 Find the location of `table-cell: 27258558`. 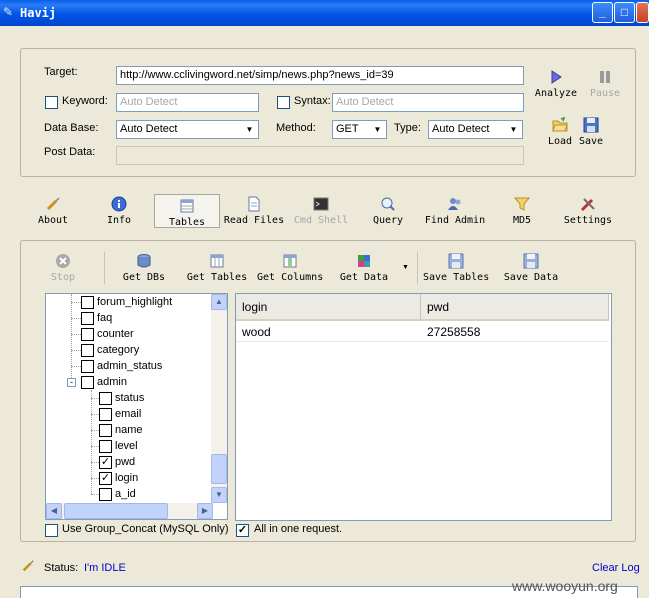

table-cell: 27258558 is located at coordinates (515, 333).